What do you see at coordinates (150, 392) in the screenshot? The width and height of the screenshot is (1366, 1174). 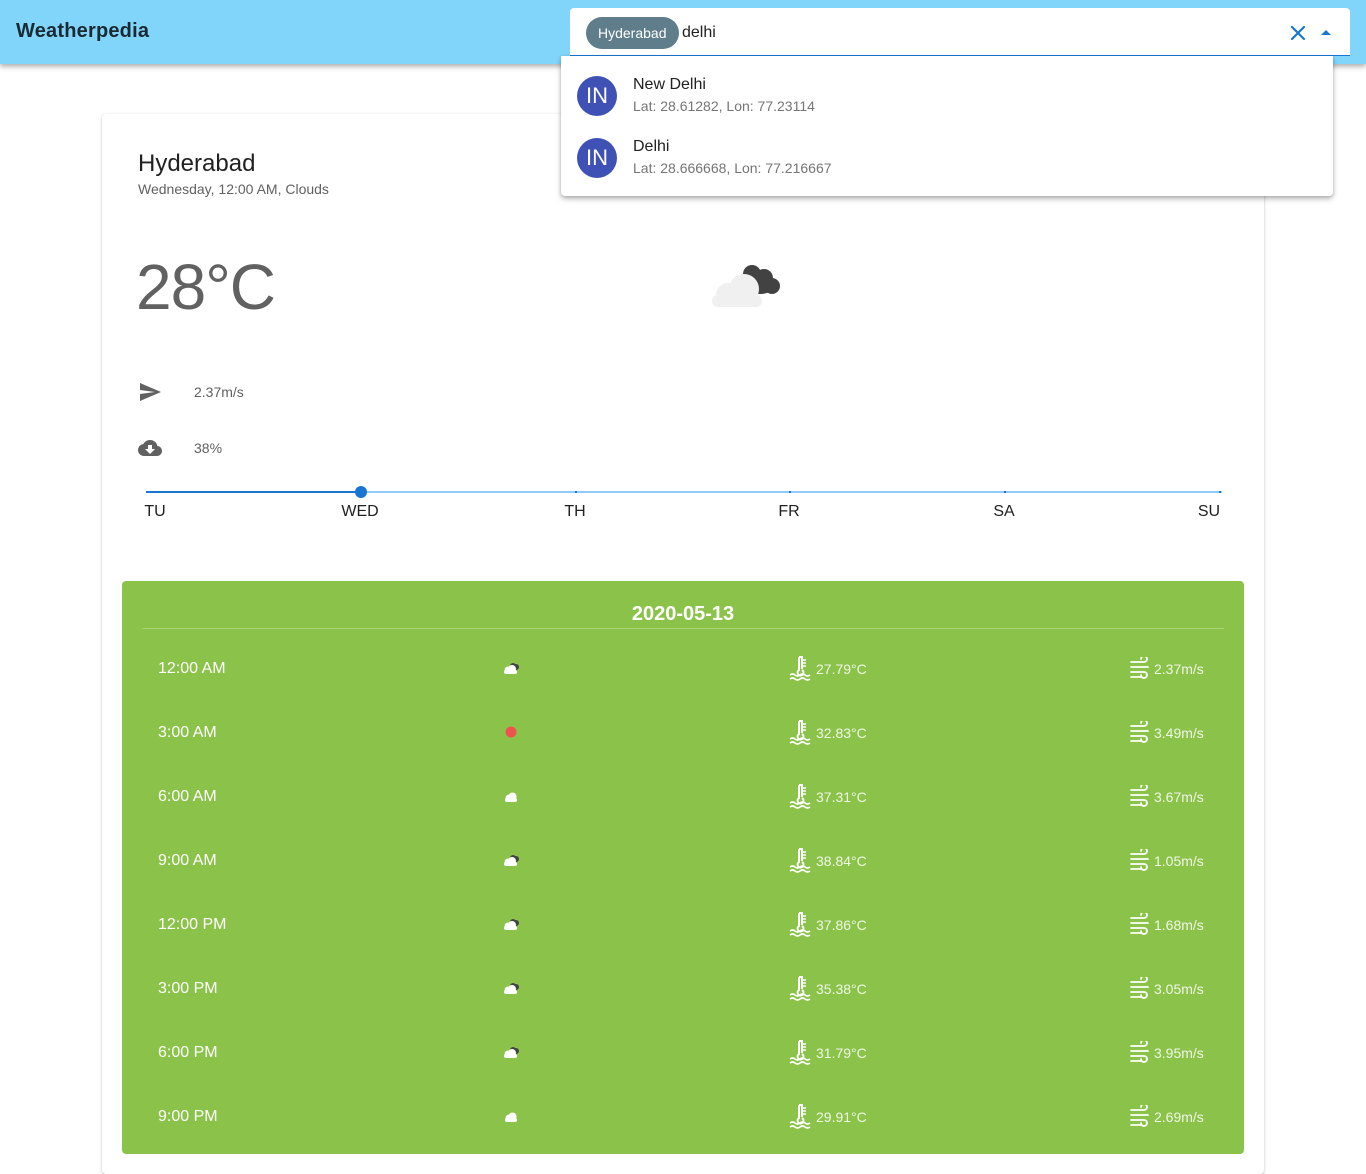 I see `wind-direction-icon` at bounding box center [150, 392].